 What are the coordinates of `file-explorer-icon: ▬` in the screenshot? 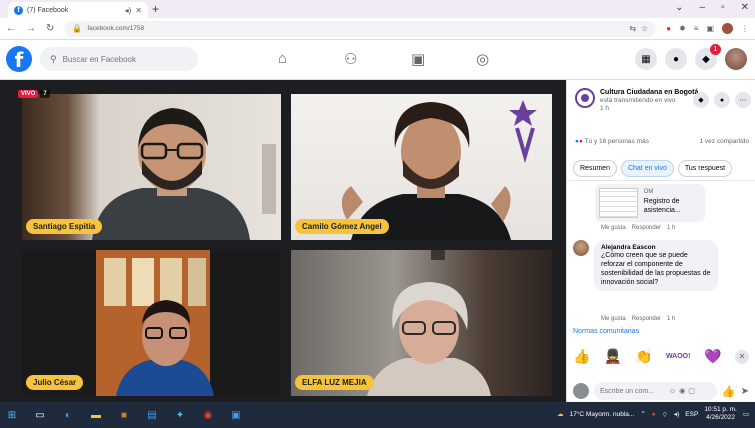 It's located at (96, 415).